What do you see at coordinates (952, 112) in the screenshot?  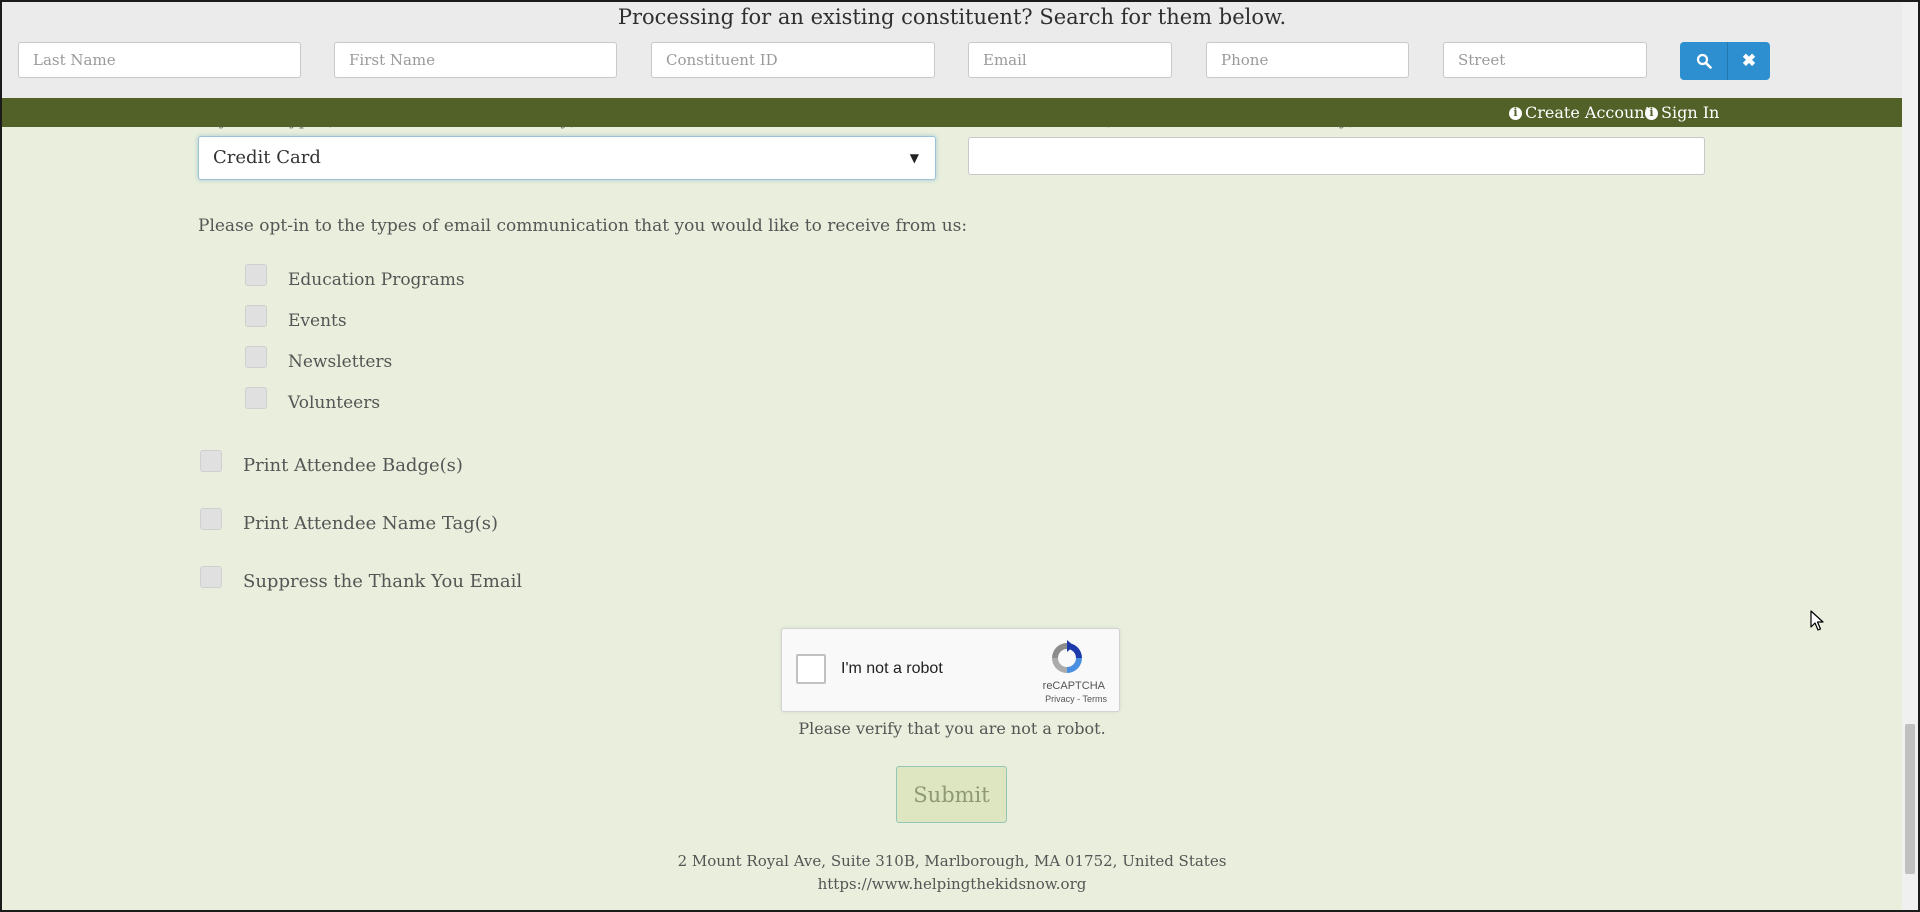 I see `account-bar: i Create Account i Sign In` at bounding box center [952, 112].